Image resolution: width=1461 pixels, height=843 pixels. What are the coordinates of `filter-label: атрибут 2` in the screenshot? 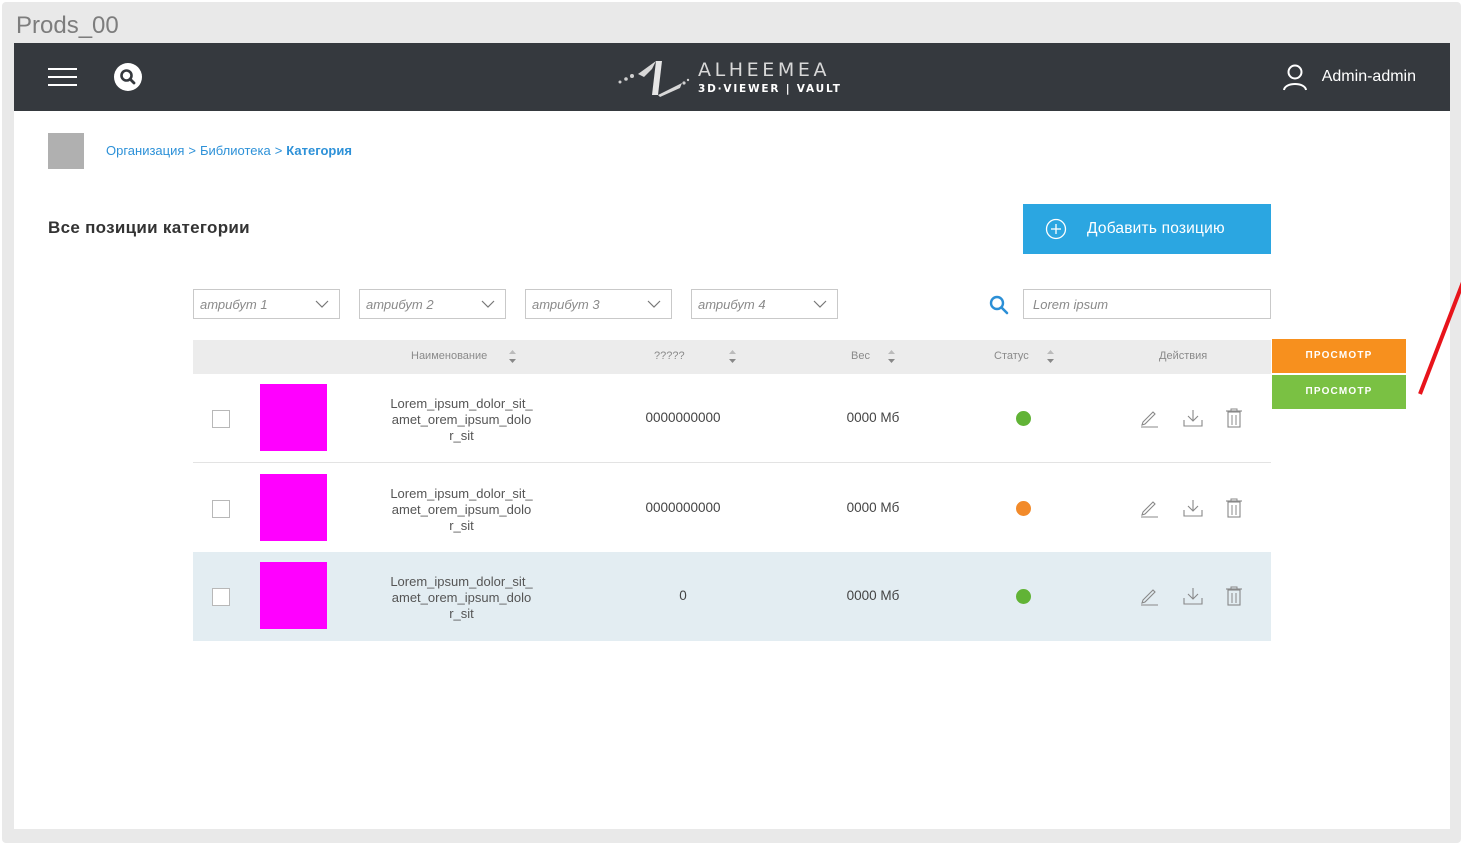 It's located at (400, 304).